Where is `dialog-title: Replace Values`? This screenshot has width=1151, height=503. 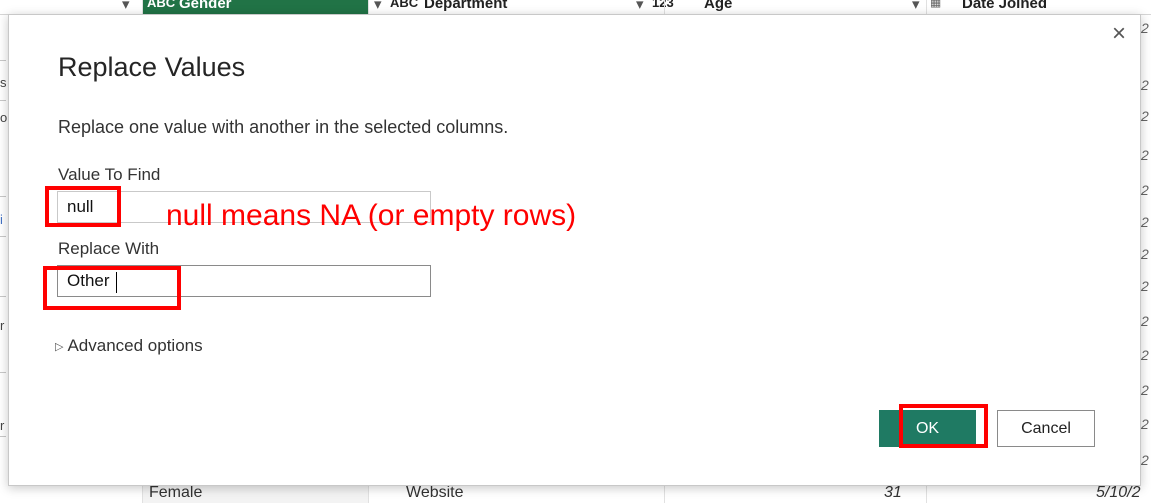 dialog-title: Replace Values is located at coordinates (152, 67).